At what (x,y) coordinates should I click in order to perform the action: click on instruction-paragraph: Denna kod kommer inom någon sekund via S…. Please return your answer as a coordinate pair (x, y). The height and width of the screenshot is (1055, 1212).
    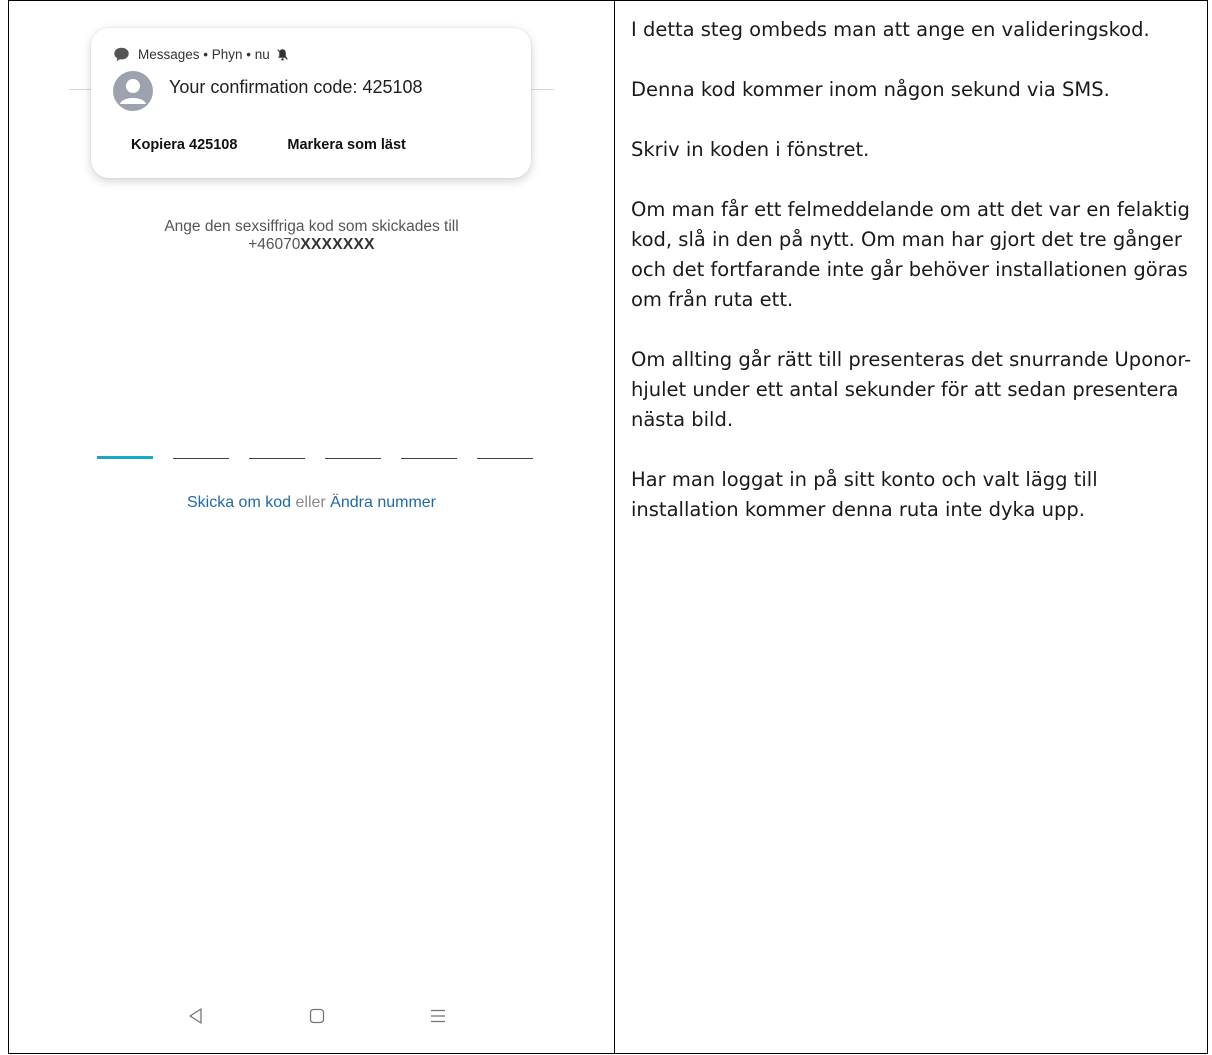
    Looking at the image, I should click on (870, 89).